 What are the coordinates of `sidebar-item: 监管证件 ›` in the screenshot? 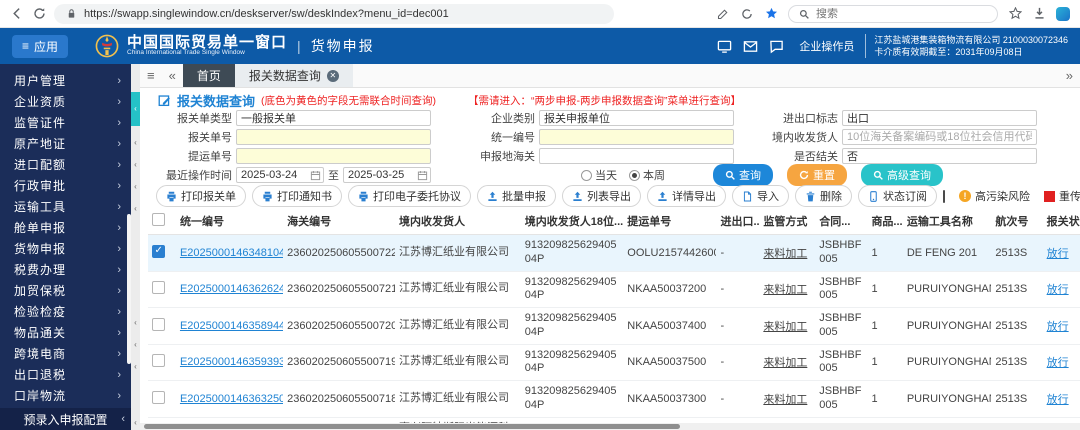 It's located at (65, 122).